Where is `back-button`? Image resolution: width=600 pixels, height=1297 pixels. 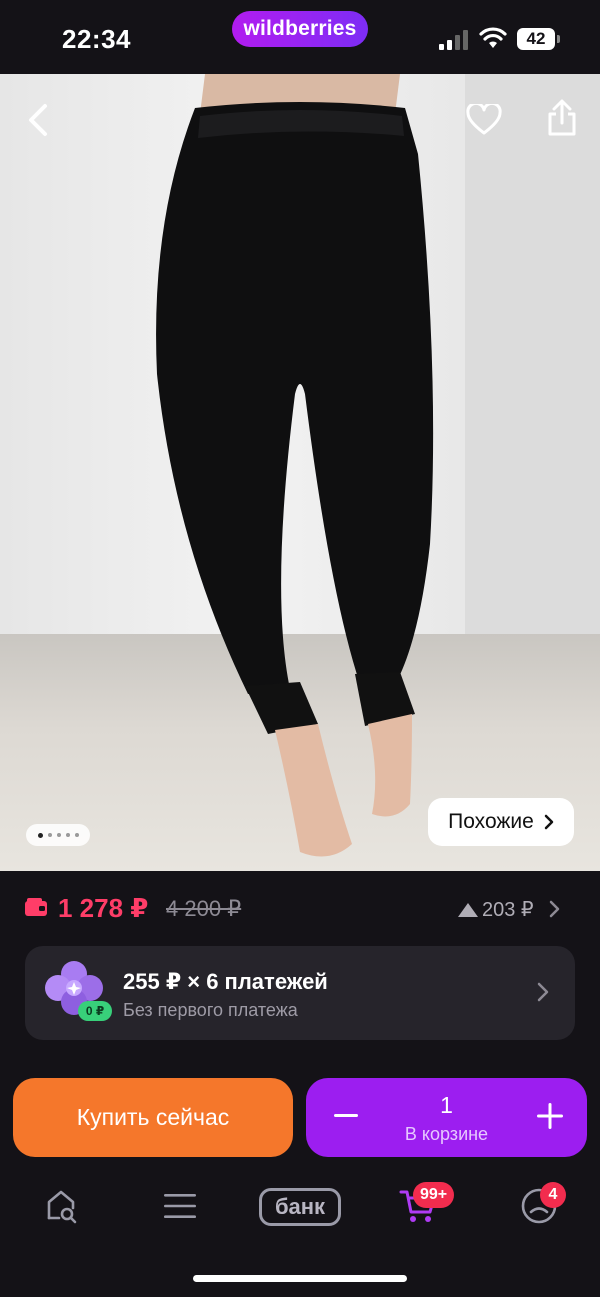
back-button is located at coordinates (38, 120).